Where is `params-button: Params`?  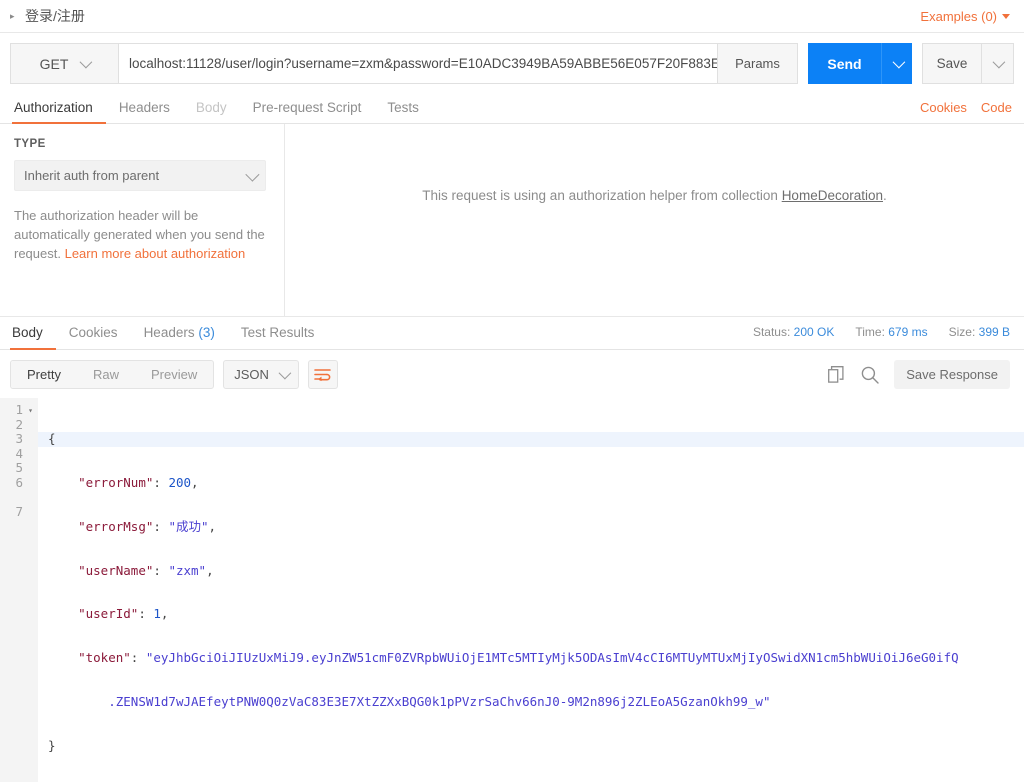
params-button: Params is located at coordinates (758, 63).